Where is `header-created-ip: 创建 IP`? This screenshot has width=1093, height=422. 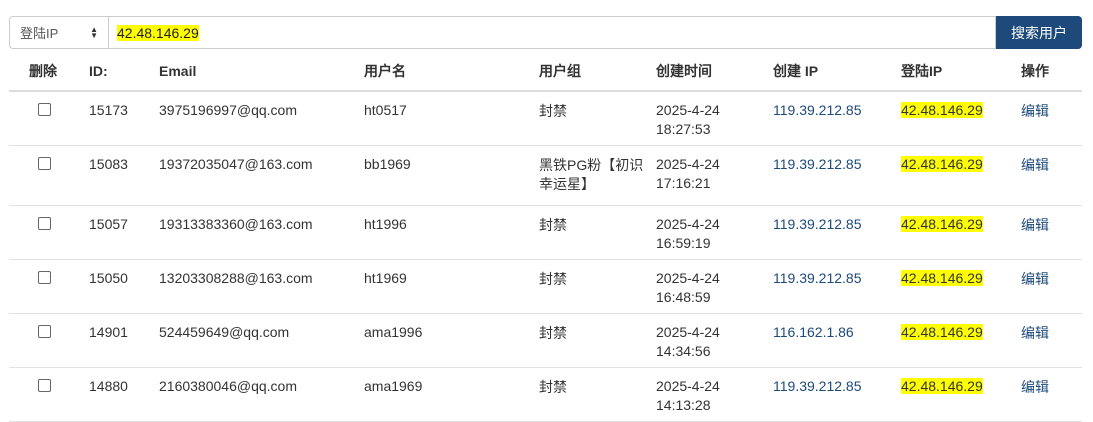
header-created-ip: 创建 IP is located at coordinates (837, 72).